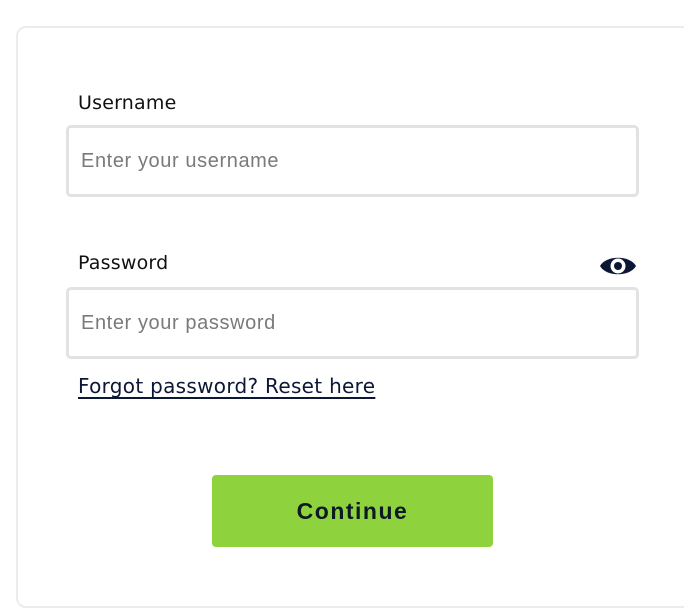 This screenshot has height=612, width=684. Describe the element at coordinates (127, 103) in the screenshot. I see `username-label: Username` at that location.